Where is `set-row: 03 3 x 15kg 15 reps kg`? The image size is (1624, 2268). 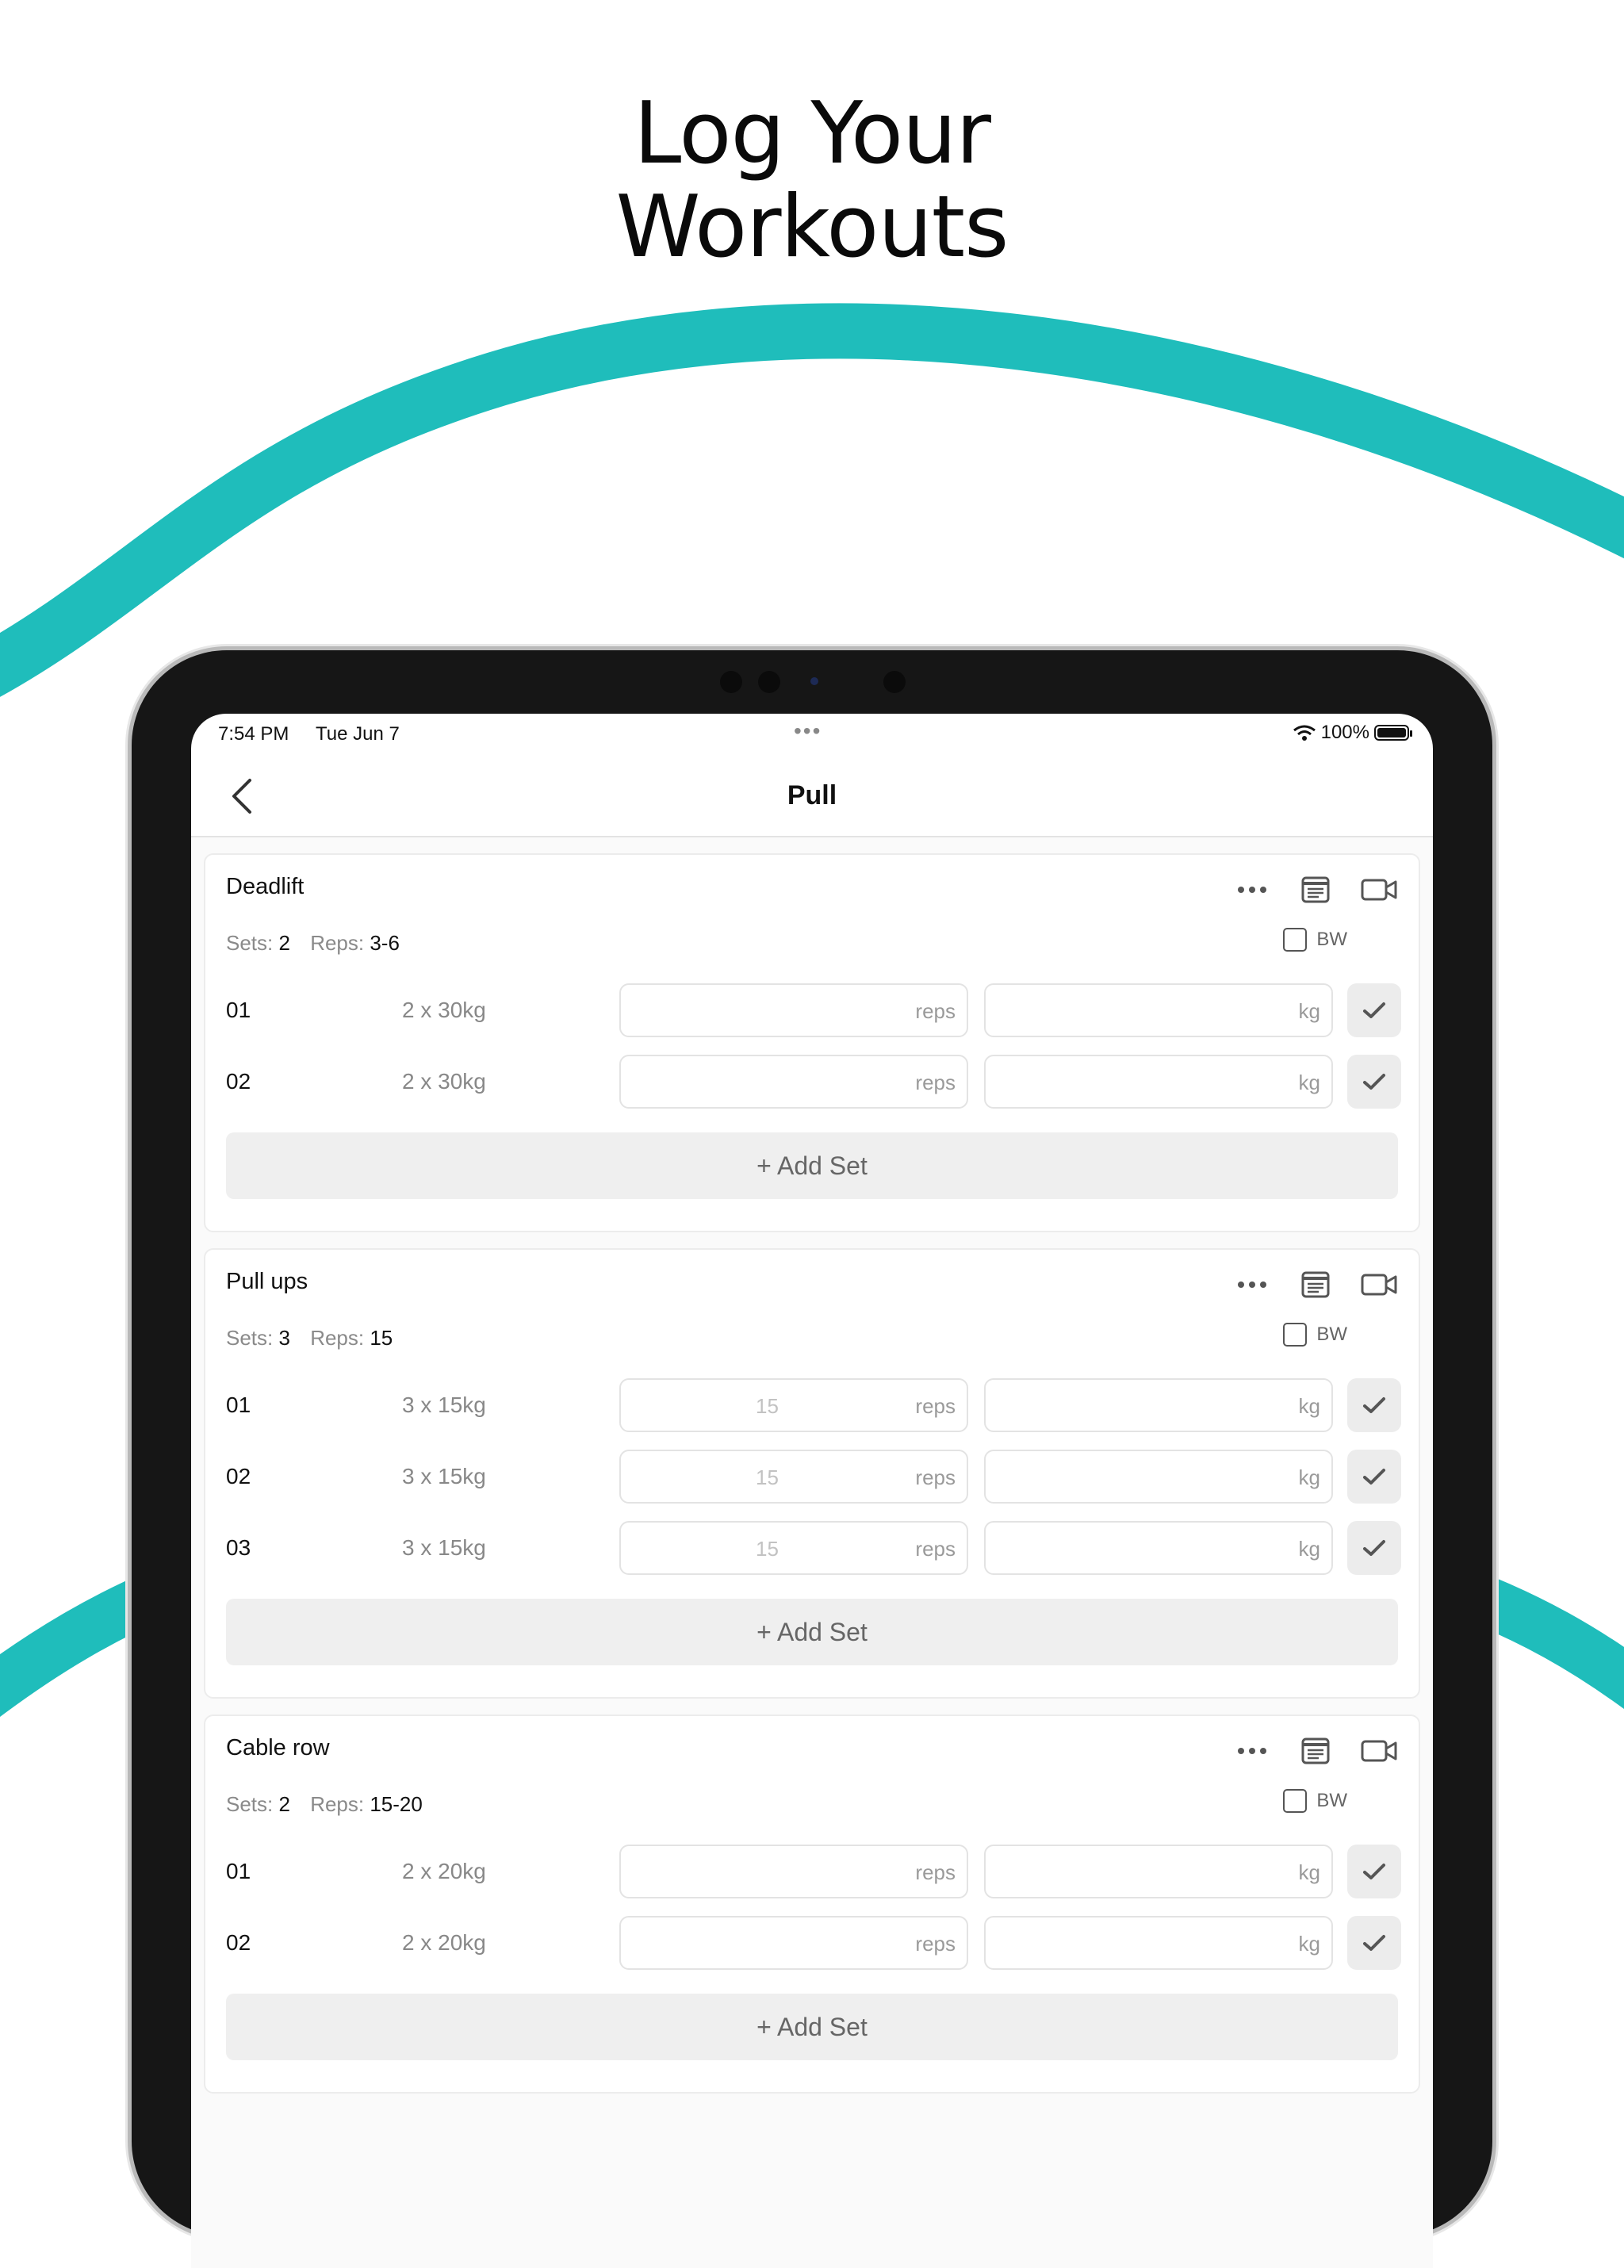
set-row: 03 3 x 15kg 15 reps kg is located at coordinates (813, 1548).